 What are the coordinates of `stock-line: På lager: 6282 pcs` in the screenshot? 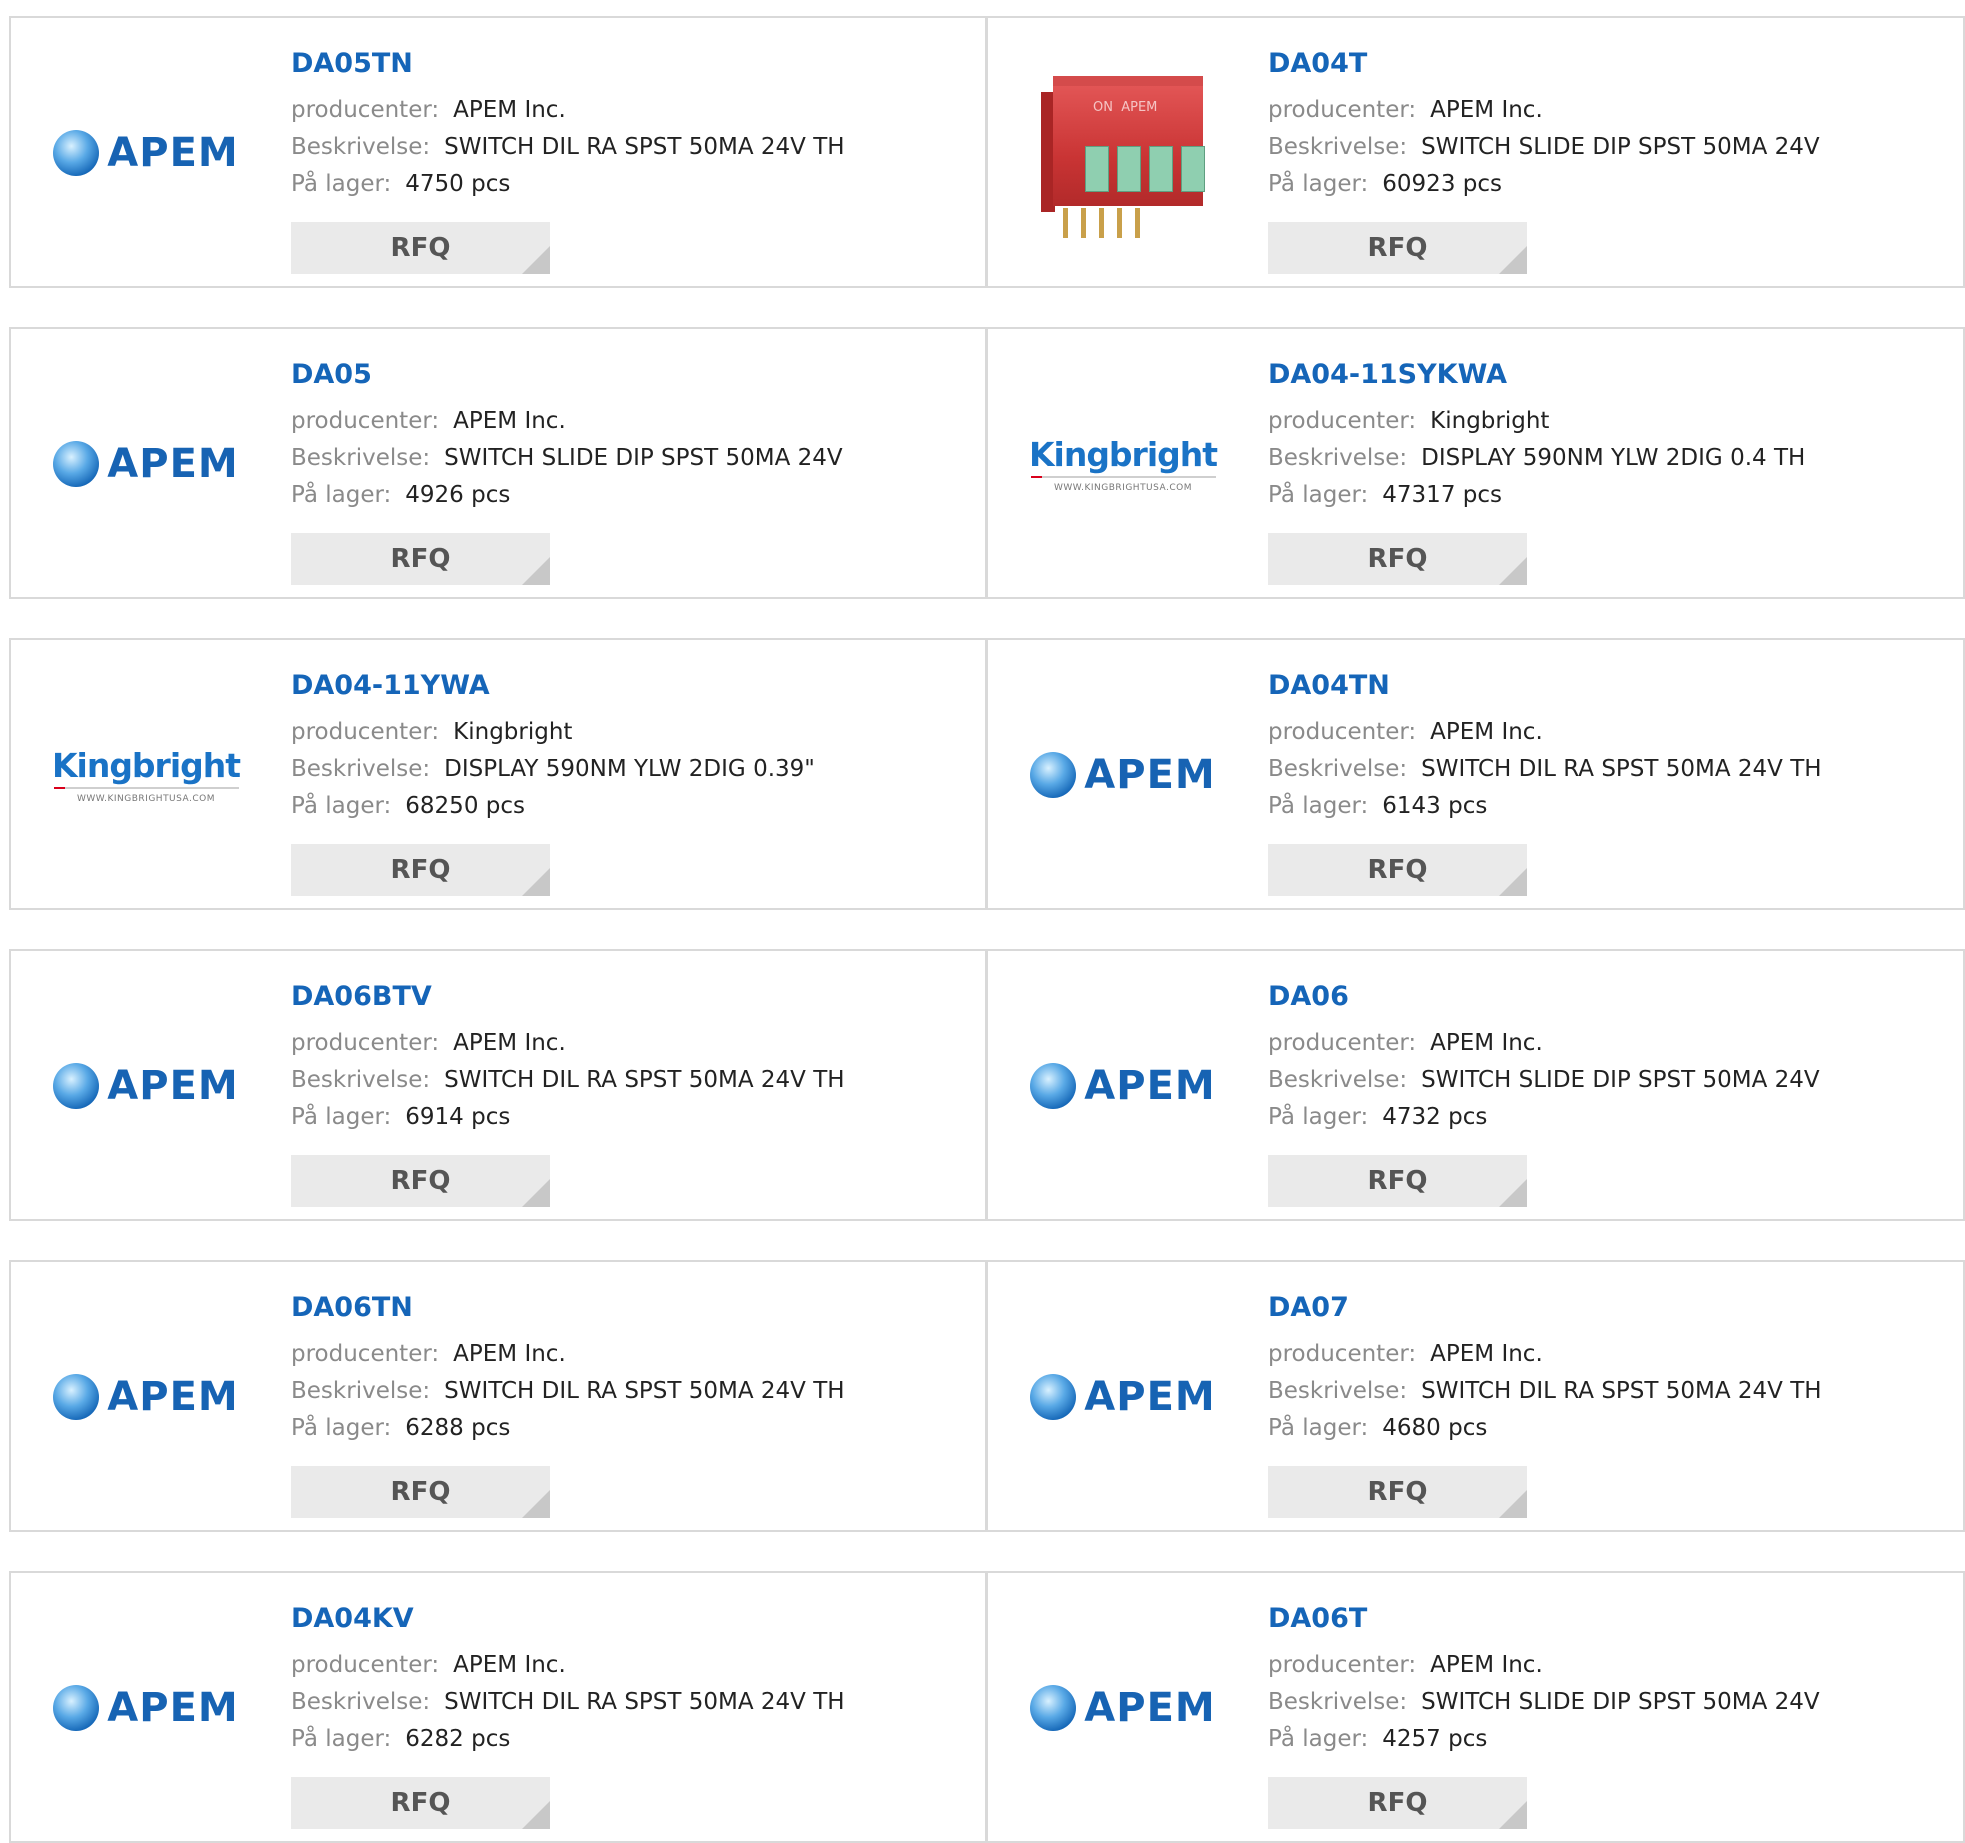 It's located at (631, 1739).